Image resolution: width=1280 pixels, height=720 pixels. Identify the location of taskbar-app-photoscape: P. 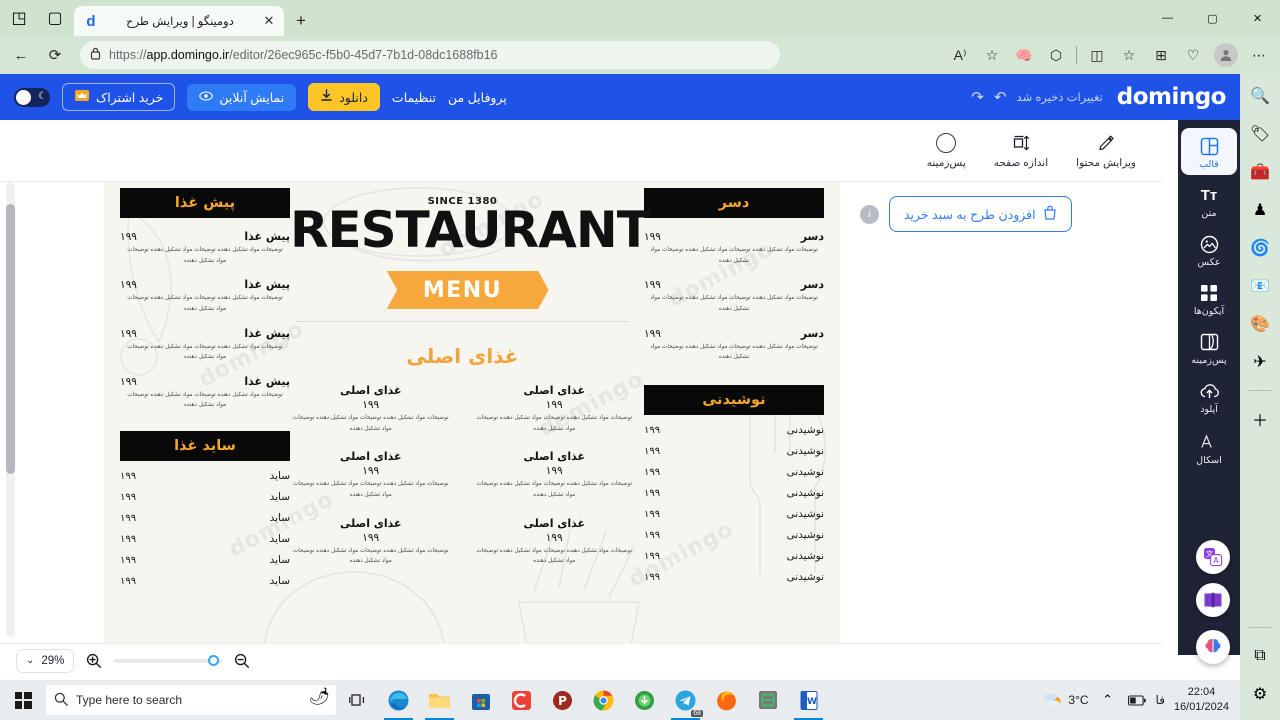
(562, 700).